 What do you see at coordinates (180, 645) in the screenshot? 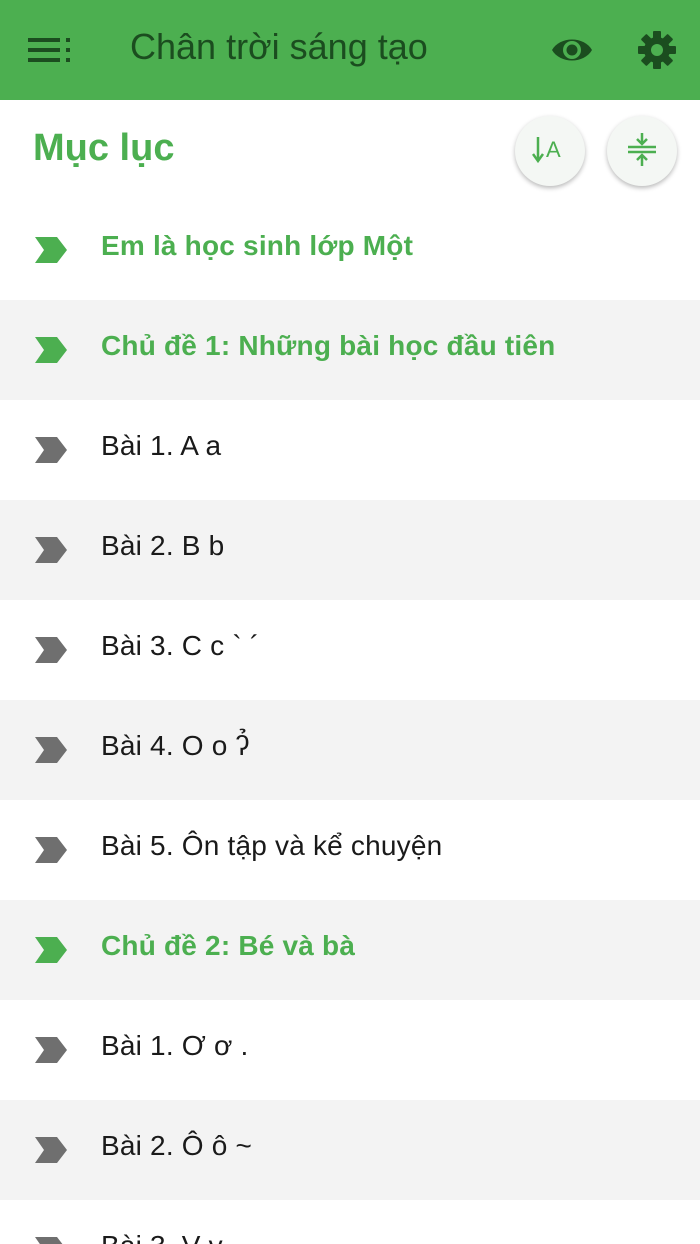
I see `toc-item-label: Bài 3. C c ` ´` at bounding box center [180, 645].